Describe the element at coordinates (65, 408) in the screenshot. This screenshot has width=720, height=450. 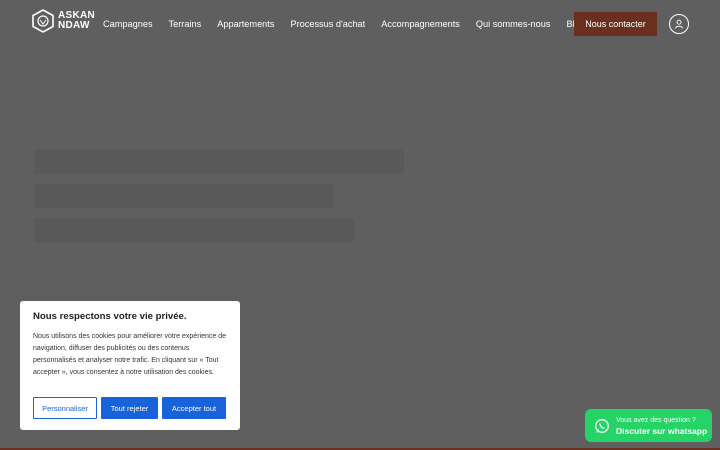
I see `customize-button: Personnaliser` at that location.